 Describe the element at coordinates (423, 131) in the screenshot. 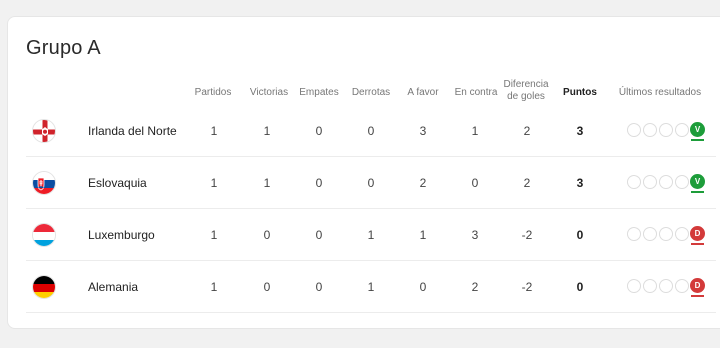

I see `cell-goals-for: 3` at that location.